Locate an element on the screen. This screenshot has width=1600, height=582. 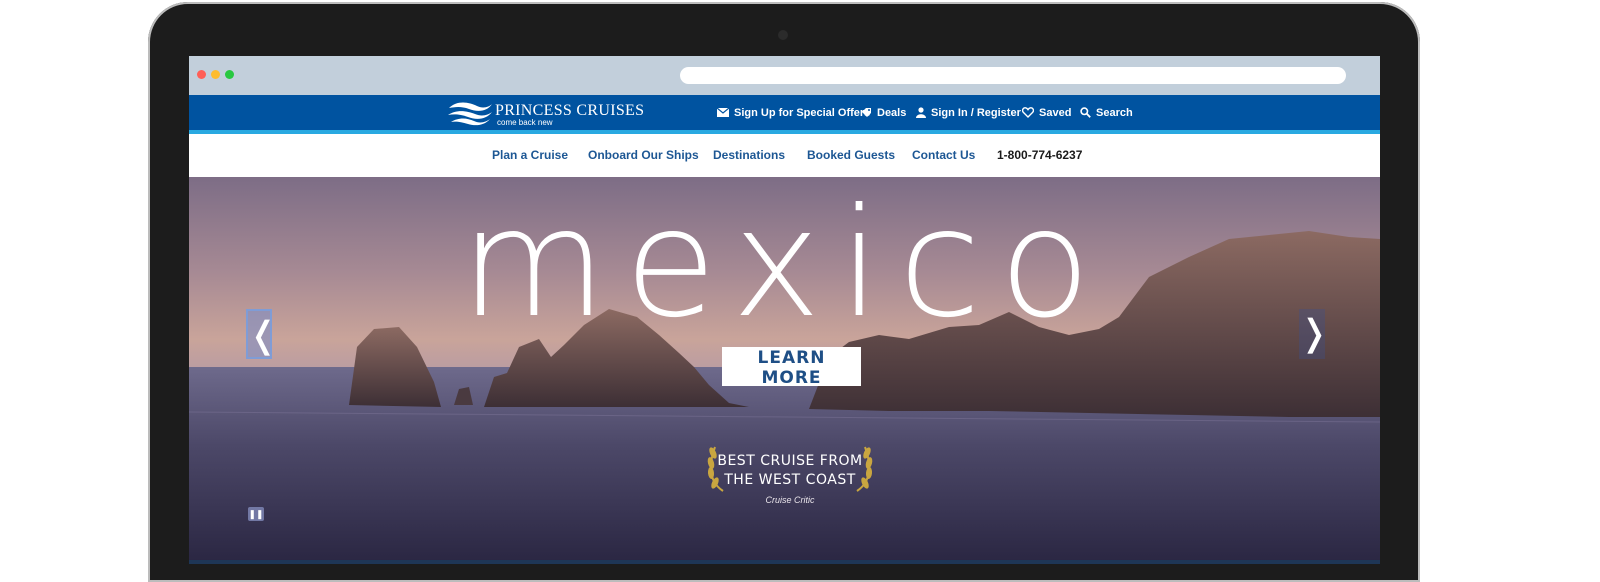
award-title-line2: THE WEST COAST is located at coordinates (790, 480).